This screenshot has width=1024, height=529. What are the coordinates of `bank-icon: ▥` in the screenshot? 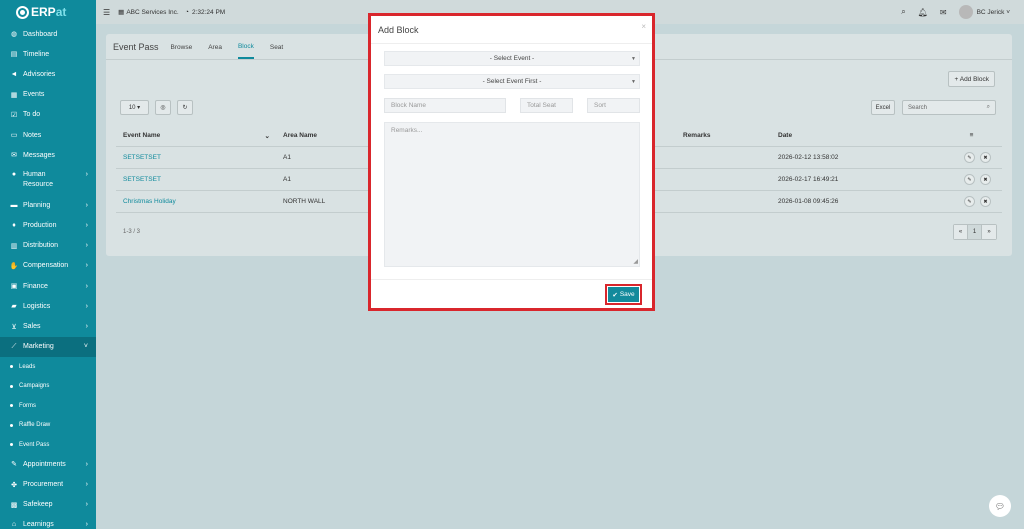 It's located at (14, 246).